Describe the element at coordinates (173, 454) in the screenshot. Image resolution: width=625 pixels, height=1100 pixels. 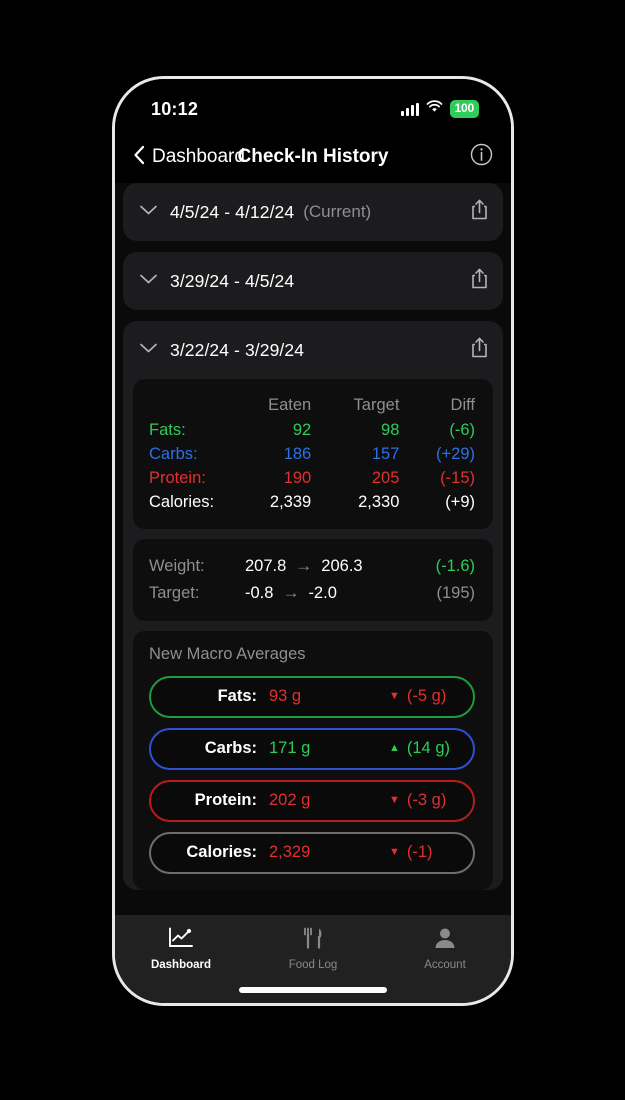
I see `macro-label: Carbs:` at that location.